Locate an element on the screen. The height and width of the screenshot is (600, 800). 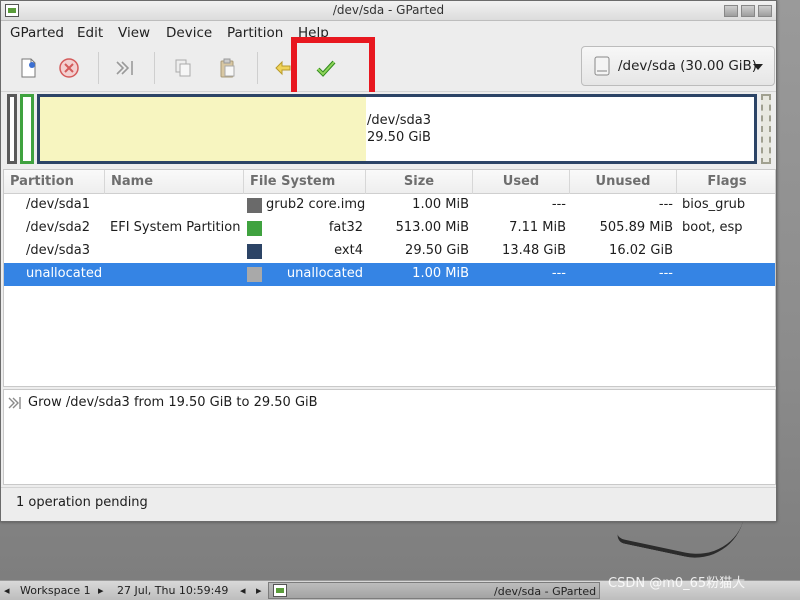
partition-block-sda1 is located at coordinates (12, 129).